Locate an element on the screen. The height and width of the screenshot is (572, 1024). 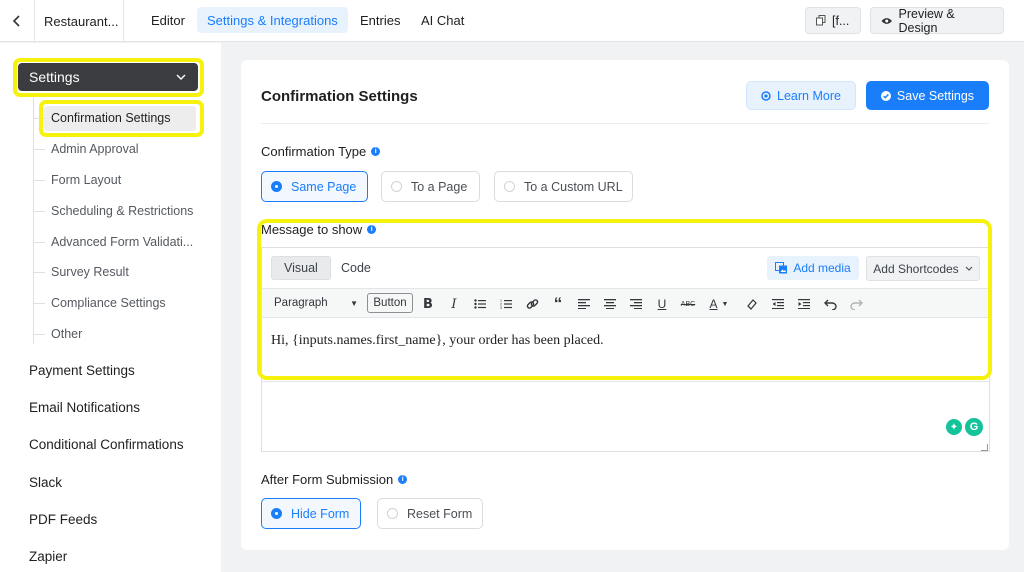
sidebar-item-other: Other is located at coordinates (58, 334).